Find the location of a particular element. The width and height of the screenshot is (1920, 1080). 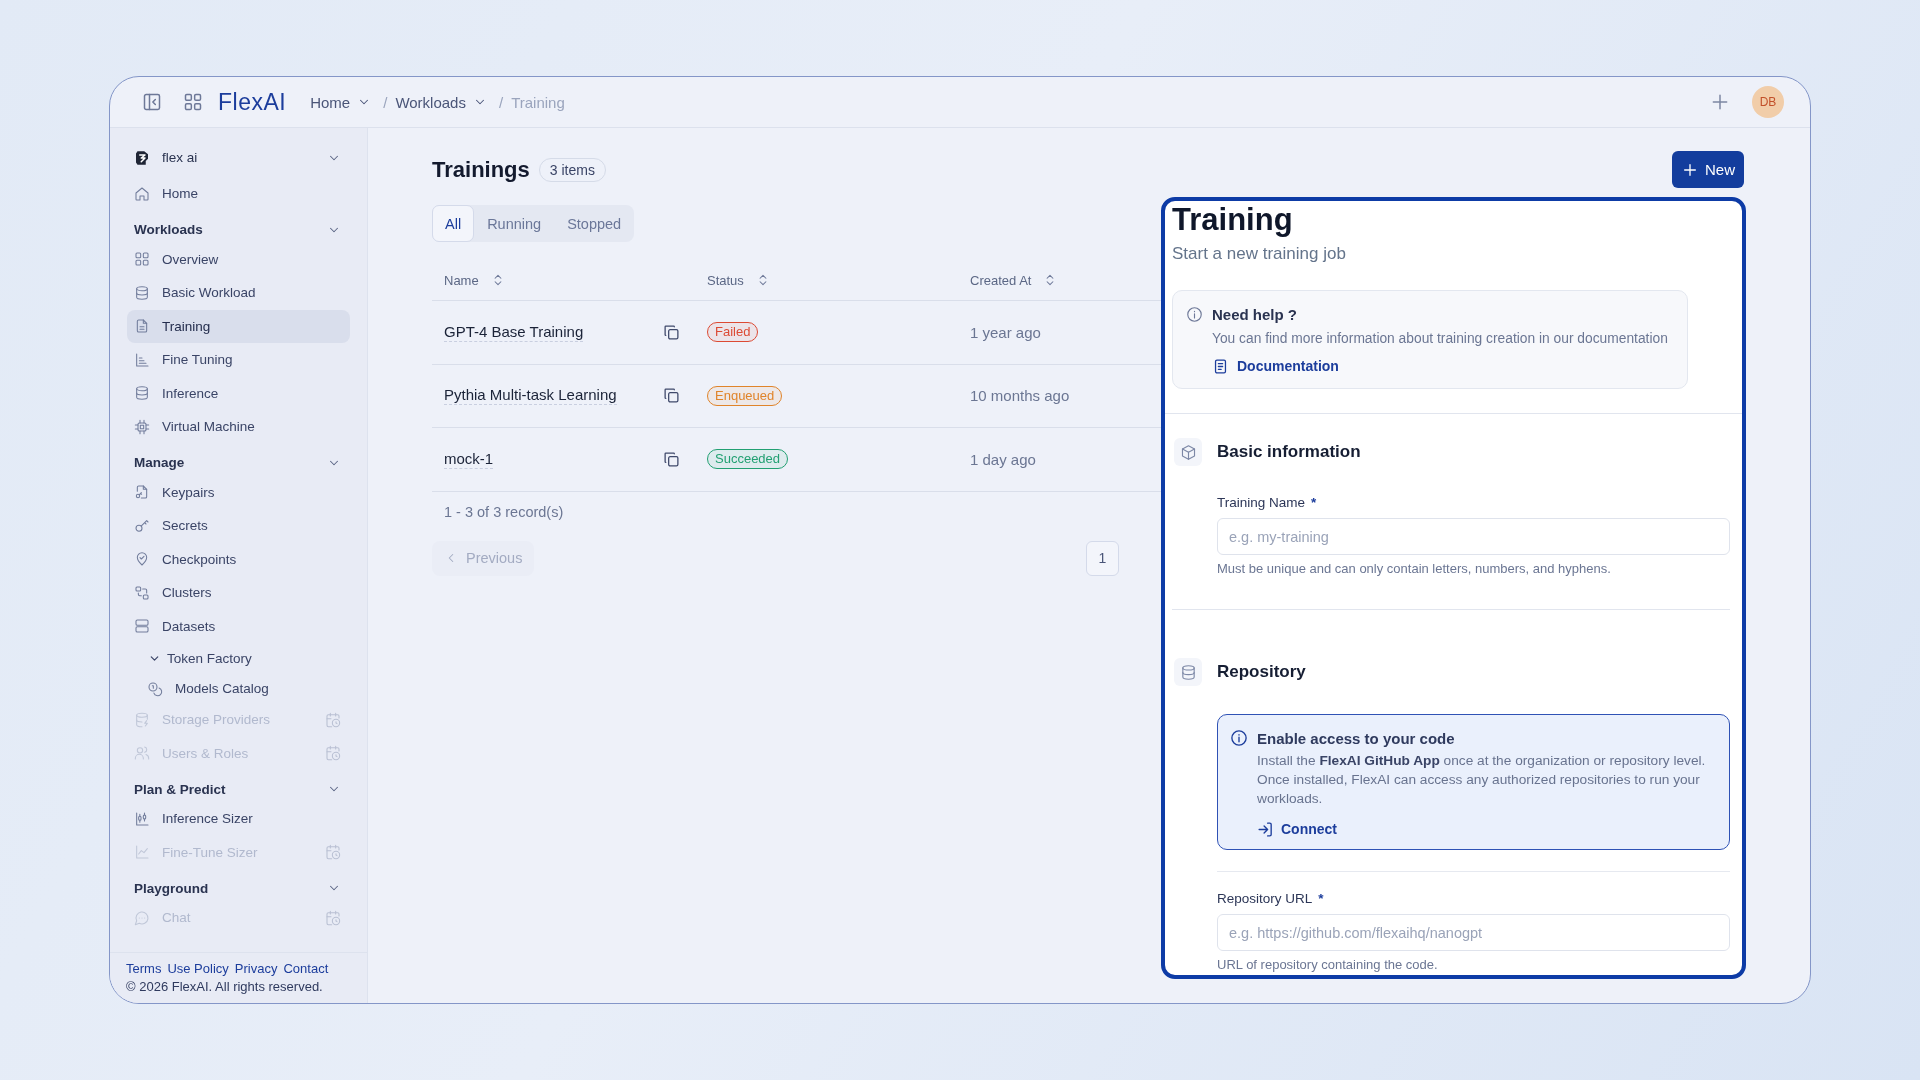

training-name-link: mock-1 is located at coordinates (469, 459).